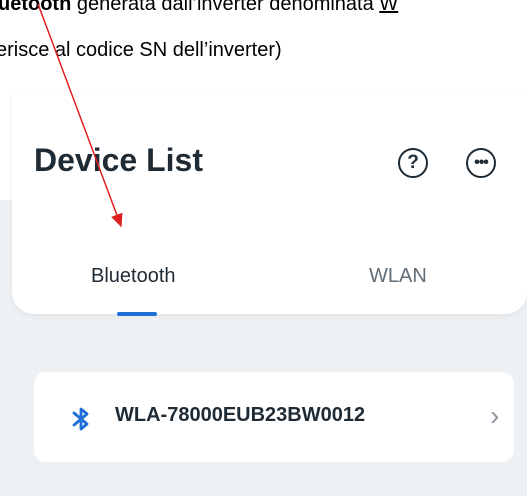 The image size is (527, 496). I want to click on tab-active-indicator, so click(137, 314).